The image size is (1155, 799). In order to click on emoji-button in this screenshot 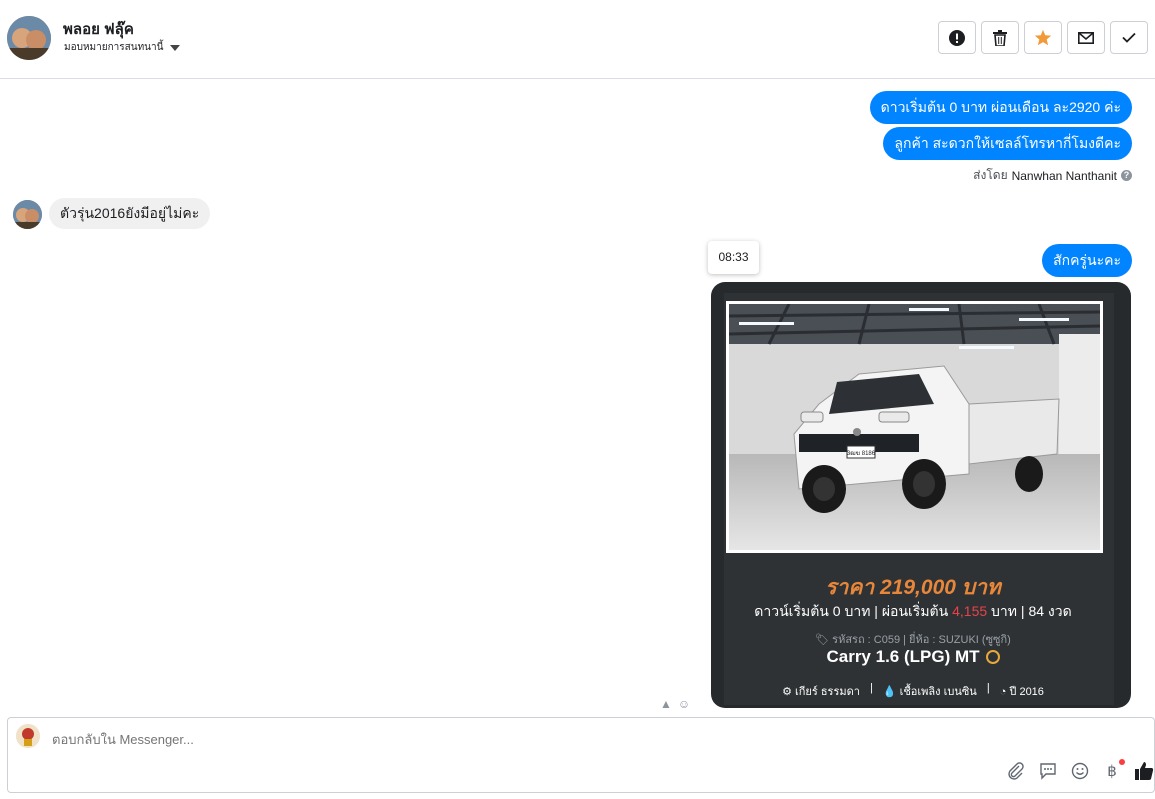, I will do `click(1080, 771)`.